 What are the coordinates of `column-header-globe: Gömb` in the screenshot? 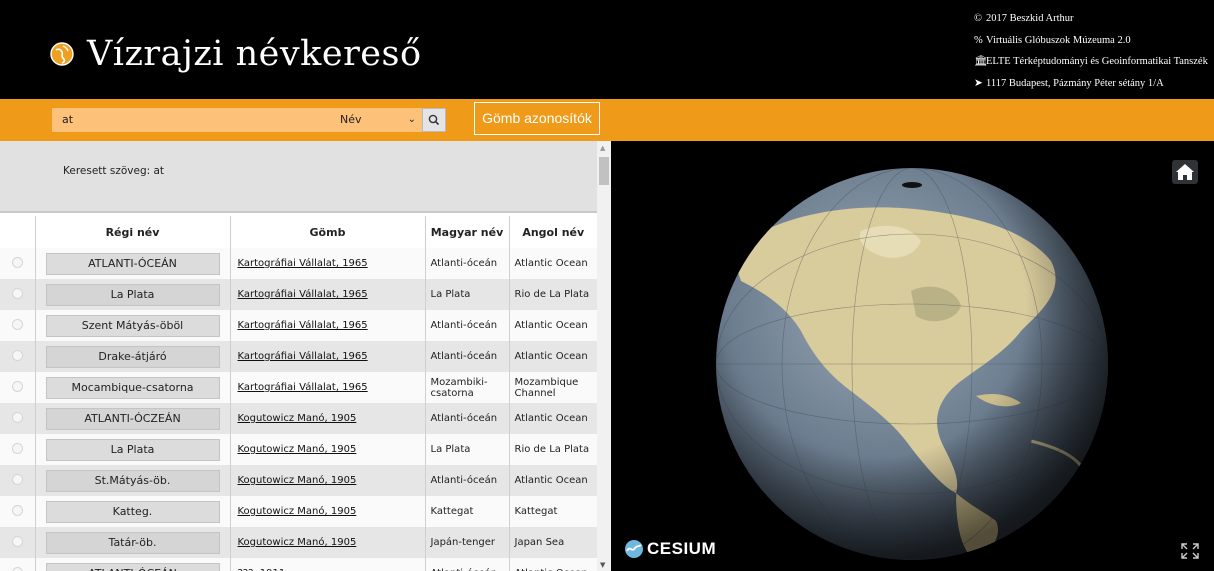 It's located at (327, 232).